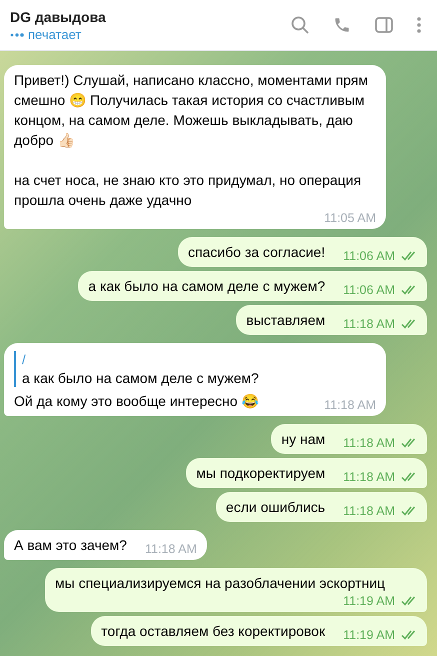  What do you see at coordinates (300, 25) in the screenshot?
I see `search-icon` at bounding box center [300, 25].